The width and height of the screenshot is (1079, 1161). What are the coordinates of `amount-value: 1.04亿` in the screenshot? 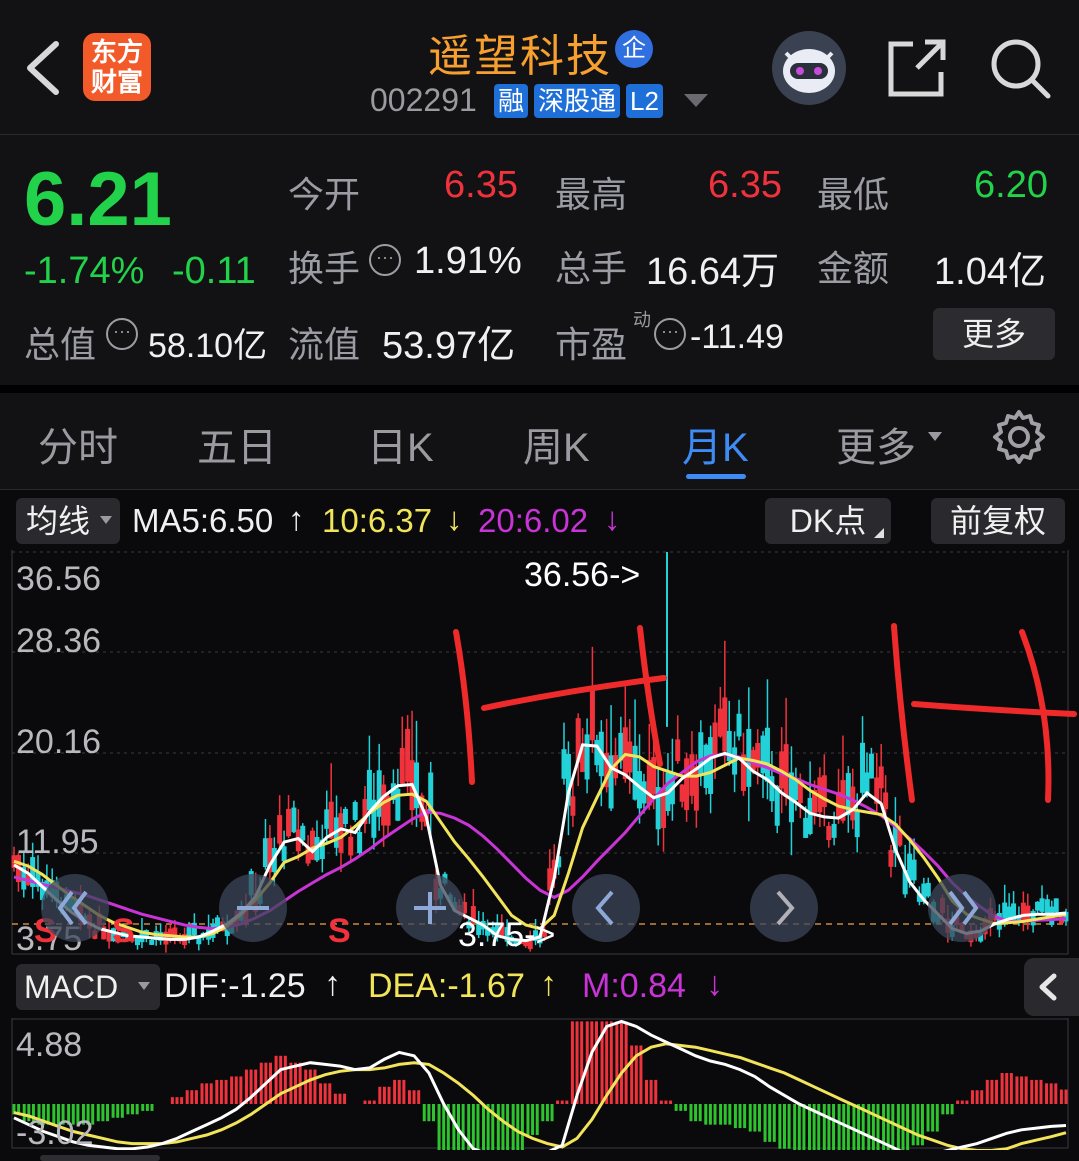 It's located at (990, 272).